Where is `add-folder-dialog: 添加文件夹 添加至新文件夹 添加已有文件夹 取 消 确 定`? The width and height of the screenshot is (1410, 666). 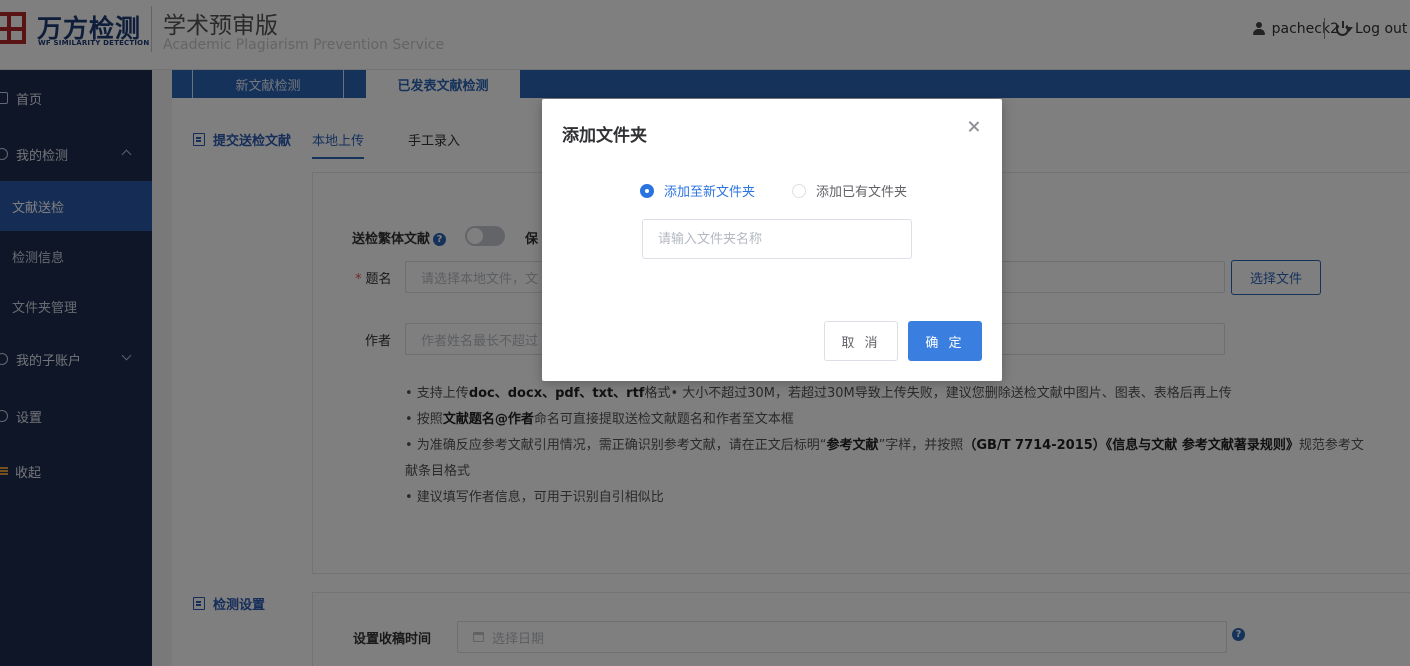 add-folder-dialog: 添加文件夹 添加至新文件夹 添加已有文件夹 取 消 确 定 is located at coordinates (772, 240).